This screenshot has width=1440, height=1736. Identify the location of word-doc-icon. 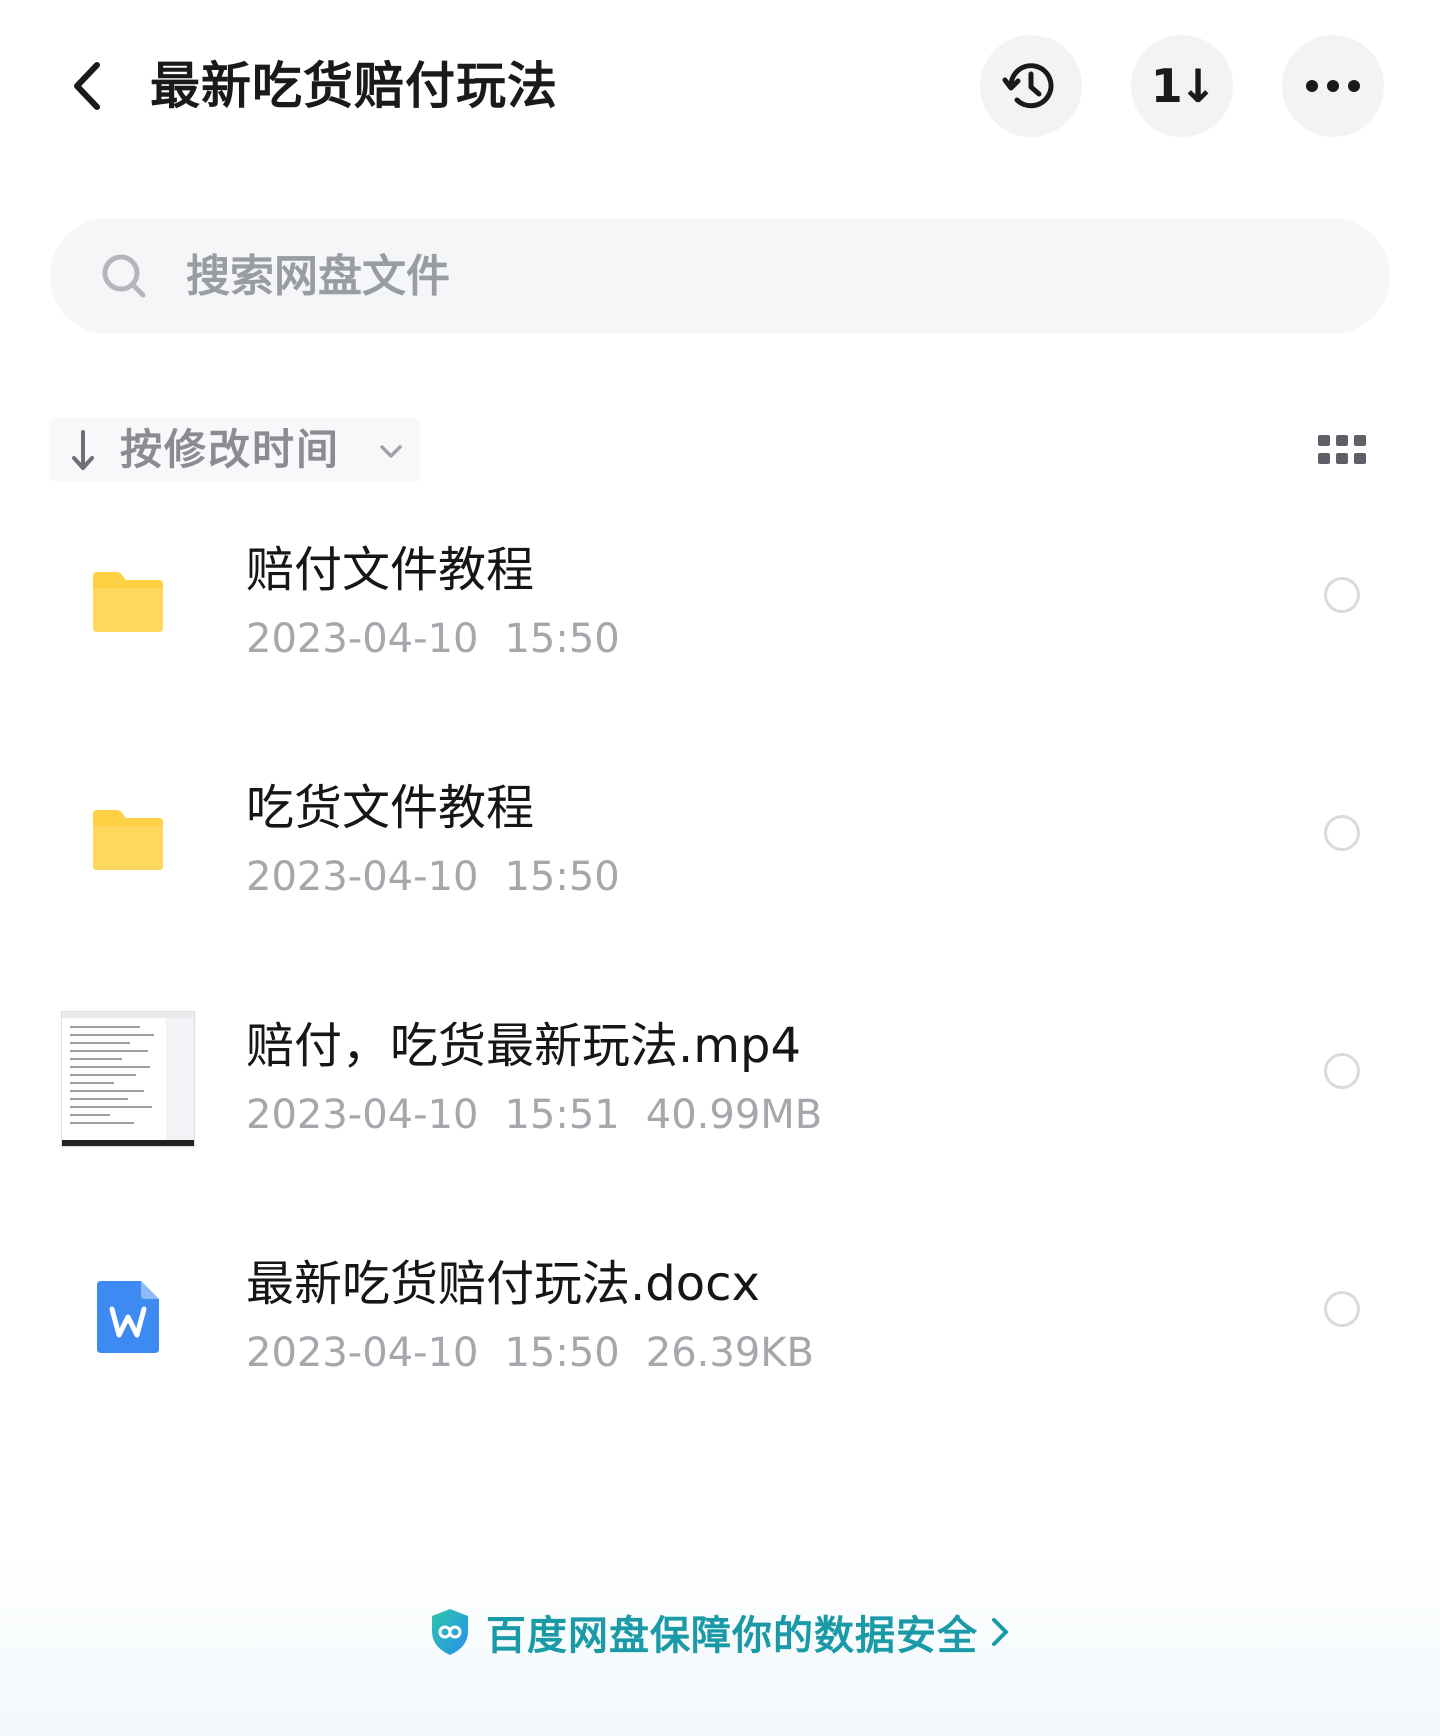
(127, 1316).